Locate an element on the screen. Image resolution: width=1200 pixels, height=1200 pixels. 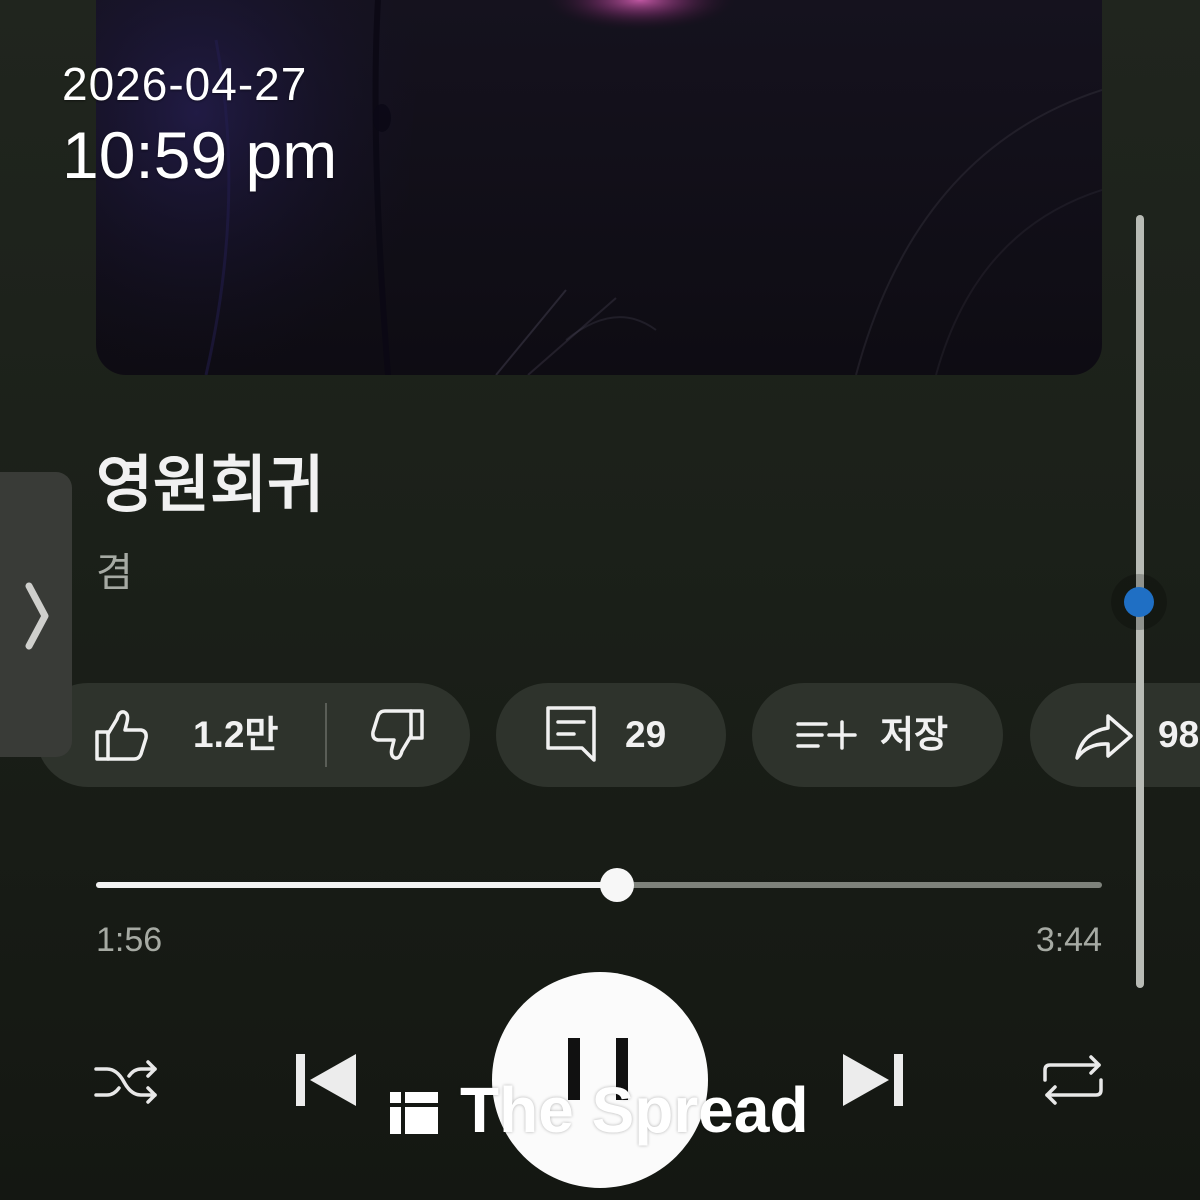
thumbs-down-icon is located at coordinates (397, 734).